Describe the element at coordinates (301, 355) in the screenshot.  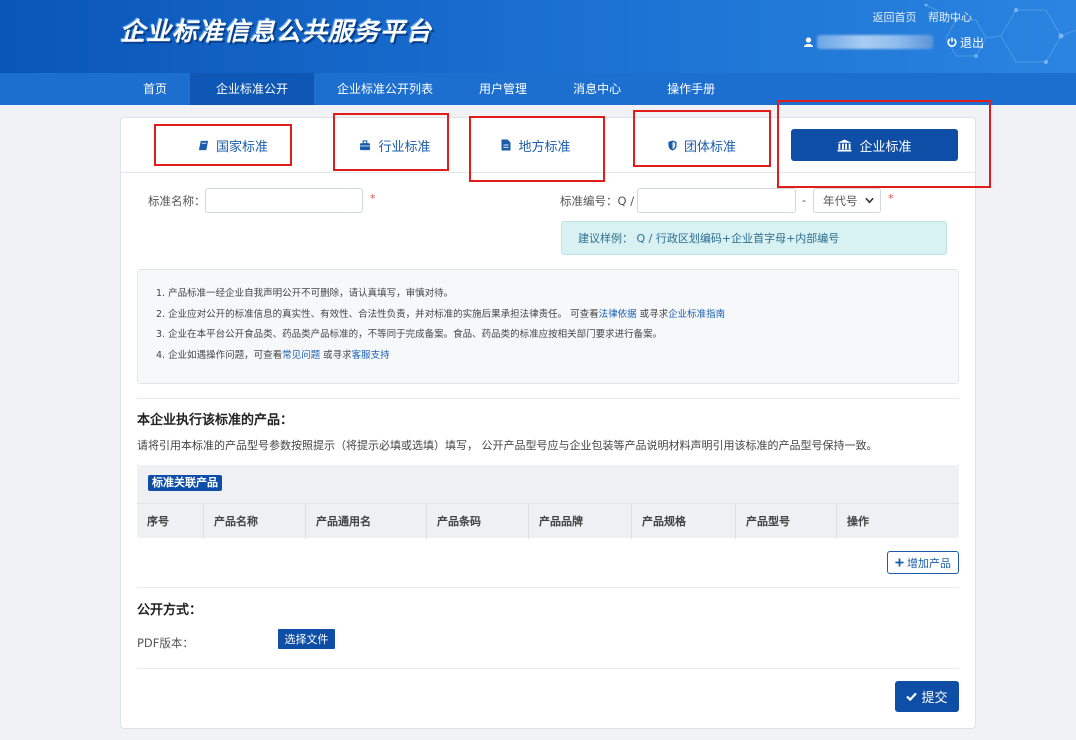
I see `faq-link: 常见问题` at that location.